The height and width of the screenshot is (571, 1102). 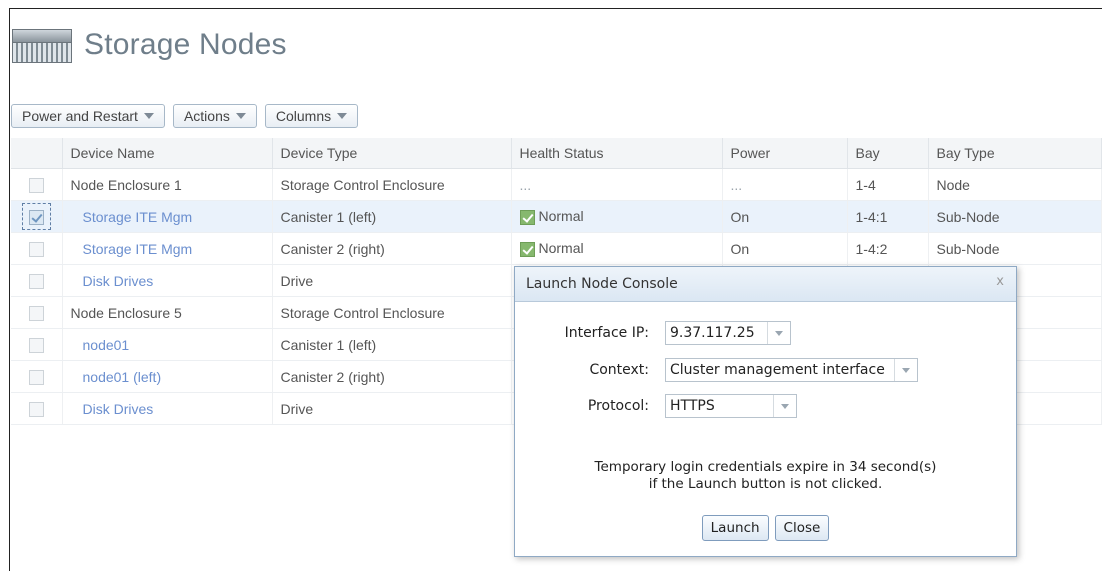 I want to click on page-title: Storage Nodes, so click(x=185, y=44).